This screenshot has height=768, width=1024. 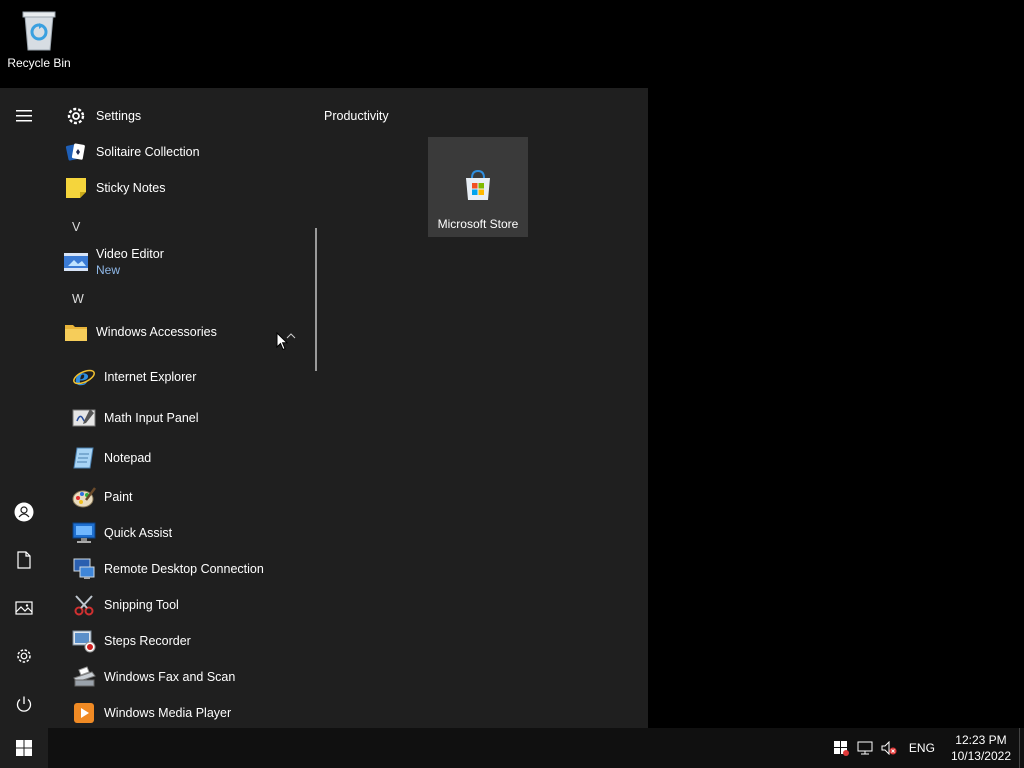 I want to click on steps-recorder-icon, so click(x=84, y=641).